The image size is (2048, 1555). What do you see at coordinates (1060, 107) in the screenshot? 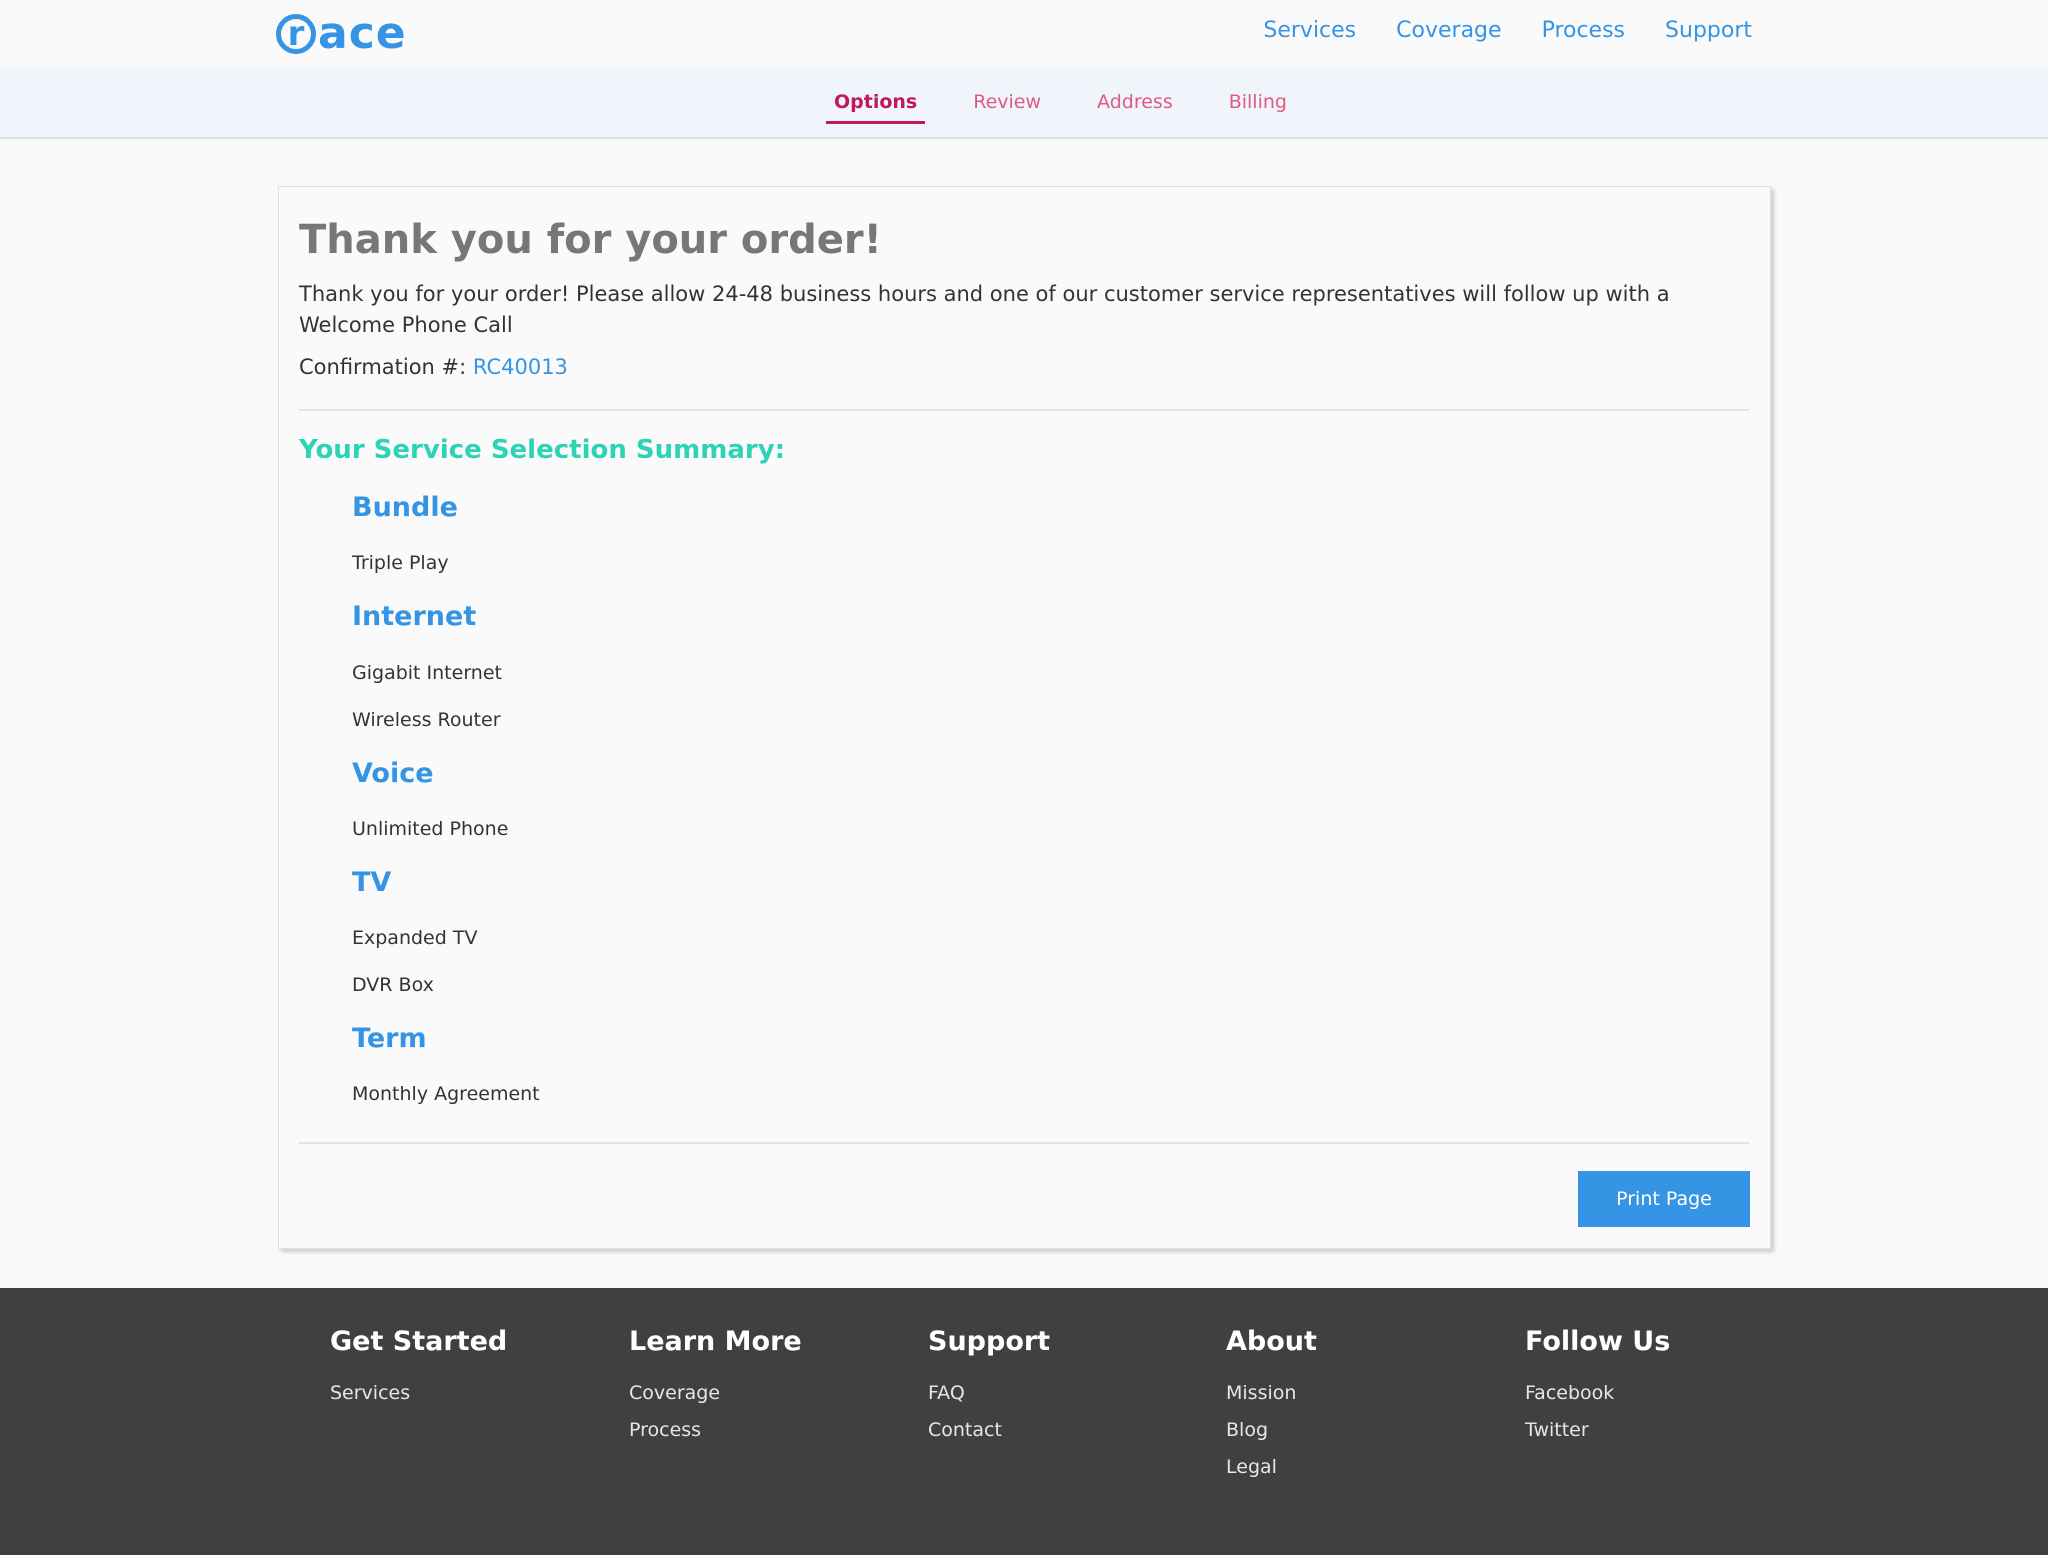
I see `step-tabs: Options Review Address Billing` at bounding box center [1060, 107].